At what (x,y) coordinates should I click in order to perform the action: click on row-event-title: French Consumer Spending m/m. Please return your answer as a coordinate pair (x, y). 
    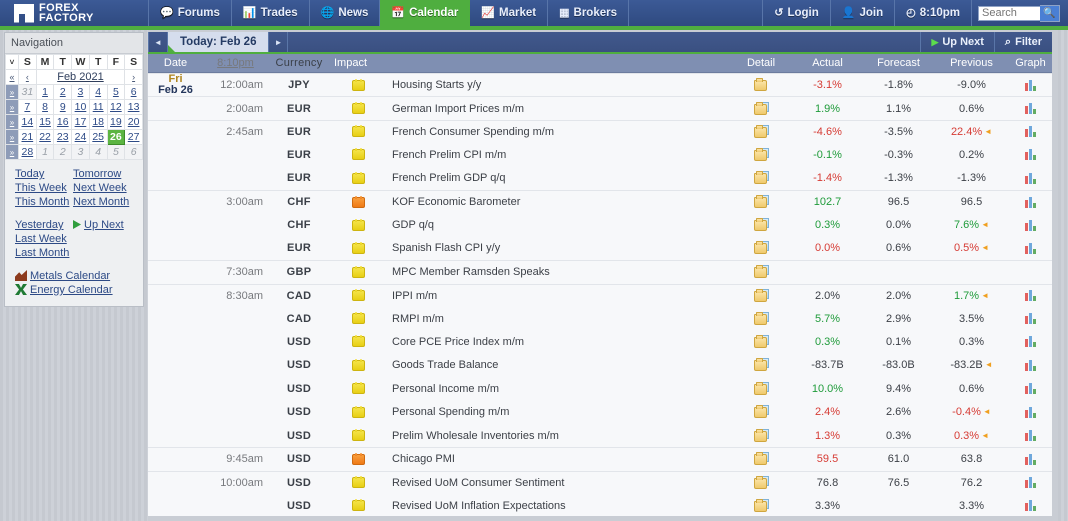
    Looking at the image, I should click on (558, 132).